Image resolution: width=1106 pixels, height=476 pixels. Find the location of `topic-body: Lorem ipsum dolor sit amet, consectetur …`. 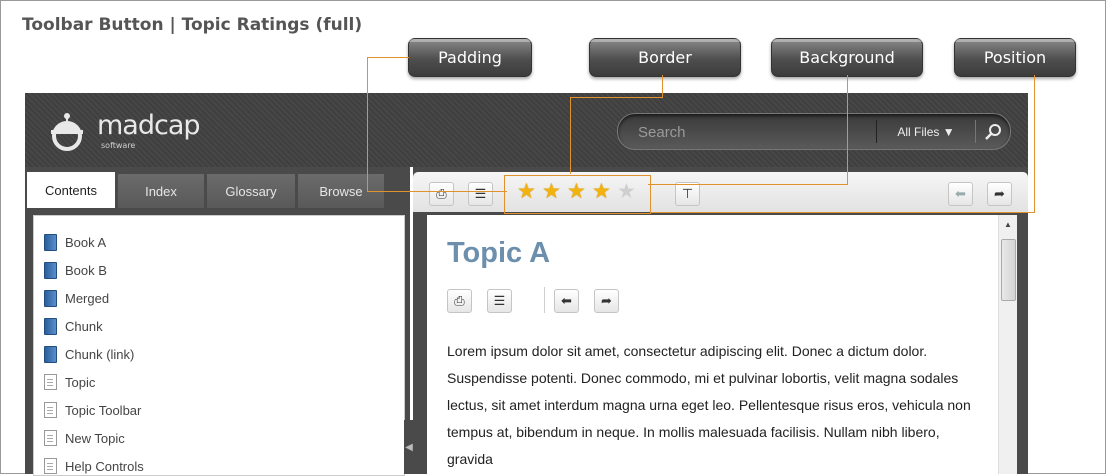

topic-body: Lorem ipsum dolor sit amet, consectetur … is located at coordinates (709, 405).